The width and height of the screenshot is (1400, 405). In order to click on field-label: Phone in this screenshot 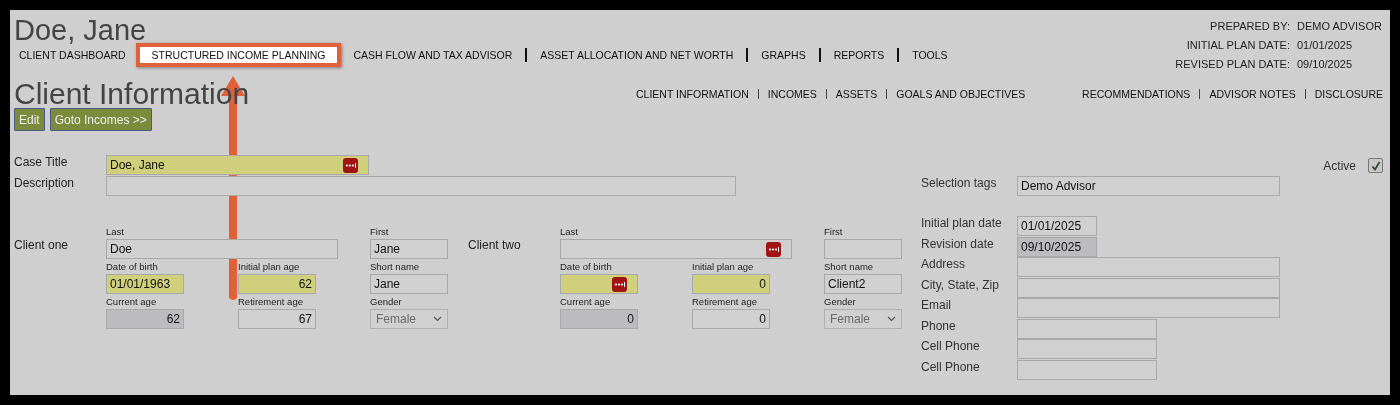, I will do `click(939, 325)`.